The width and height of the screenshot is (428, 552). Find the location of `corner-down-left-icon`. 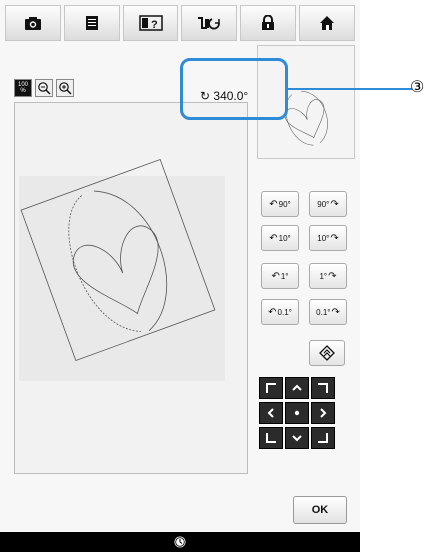

corner-down-left-icon is located at coordinates (271, 438).